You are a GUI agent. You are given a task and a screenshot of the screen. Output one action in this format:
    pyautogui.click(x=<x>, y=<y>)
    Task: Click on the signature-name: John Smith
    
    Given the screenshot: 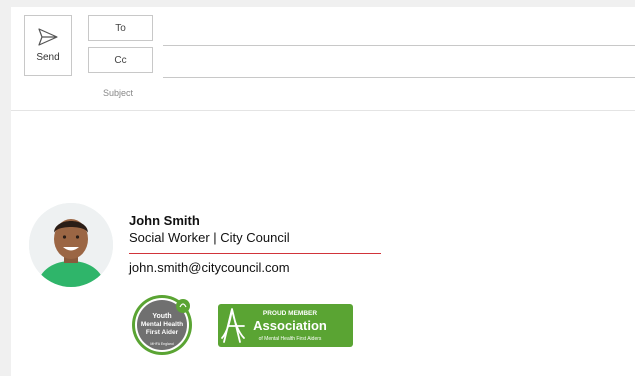 What is the action you would take?
    pyautogui.click(x=164, y=220)
    